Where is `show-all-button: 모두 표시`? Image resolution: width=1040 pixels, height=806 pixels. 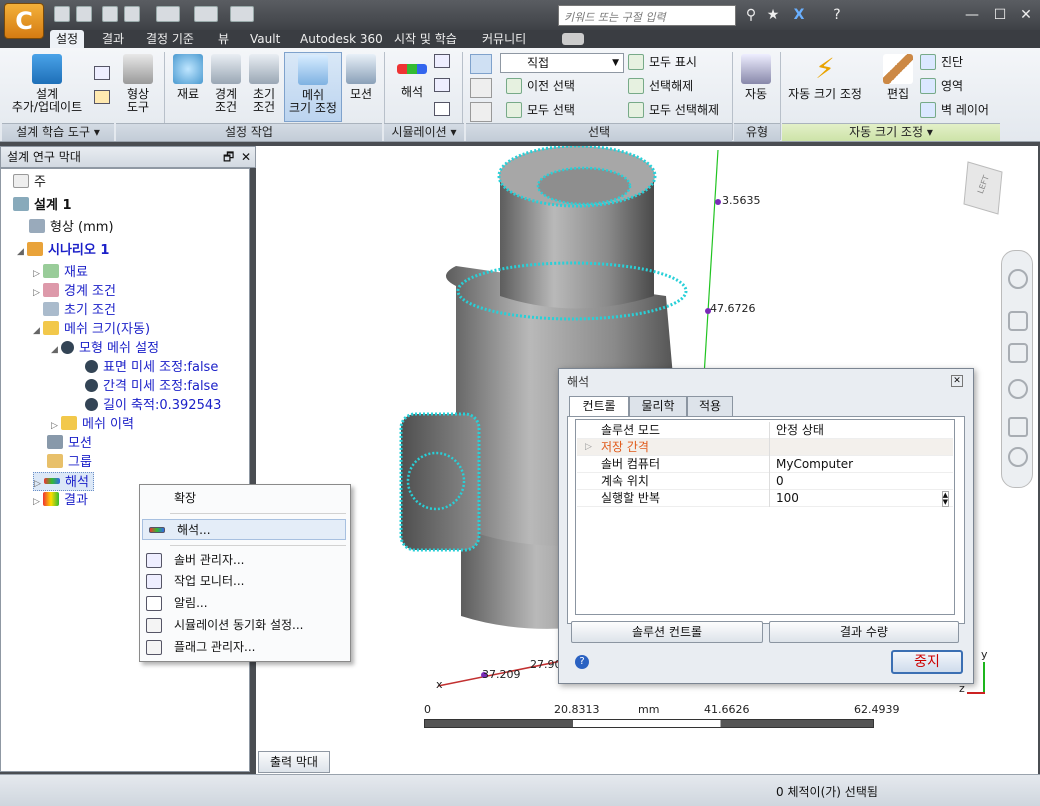
show-all-button: 모두 표시 is located at coordinates (662, 62).